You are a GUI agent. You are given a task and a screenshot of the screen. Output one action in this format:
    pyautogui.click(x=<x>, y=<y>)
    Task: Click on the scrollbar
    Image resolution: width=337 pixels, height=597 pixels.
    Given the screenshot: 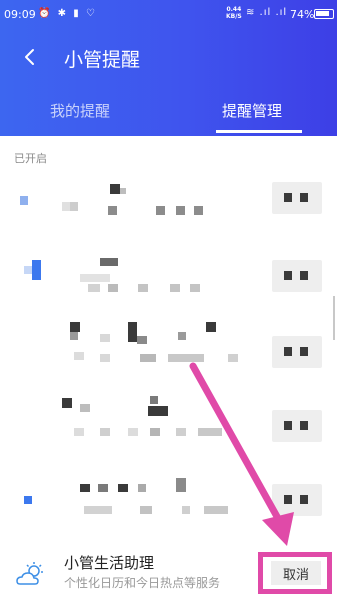 What is the action you would take?
    pyautogui.click(x=334, y=318)
    